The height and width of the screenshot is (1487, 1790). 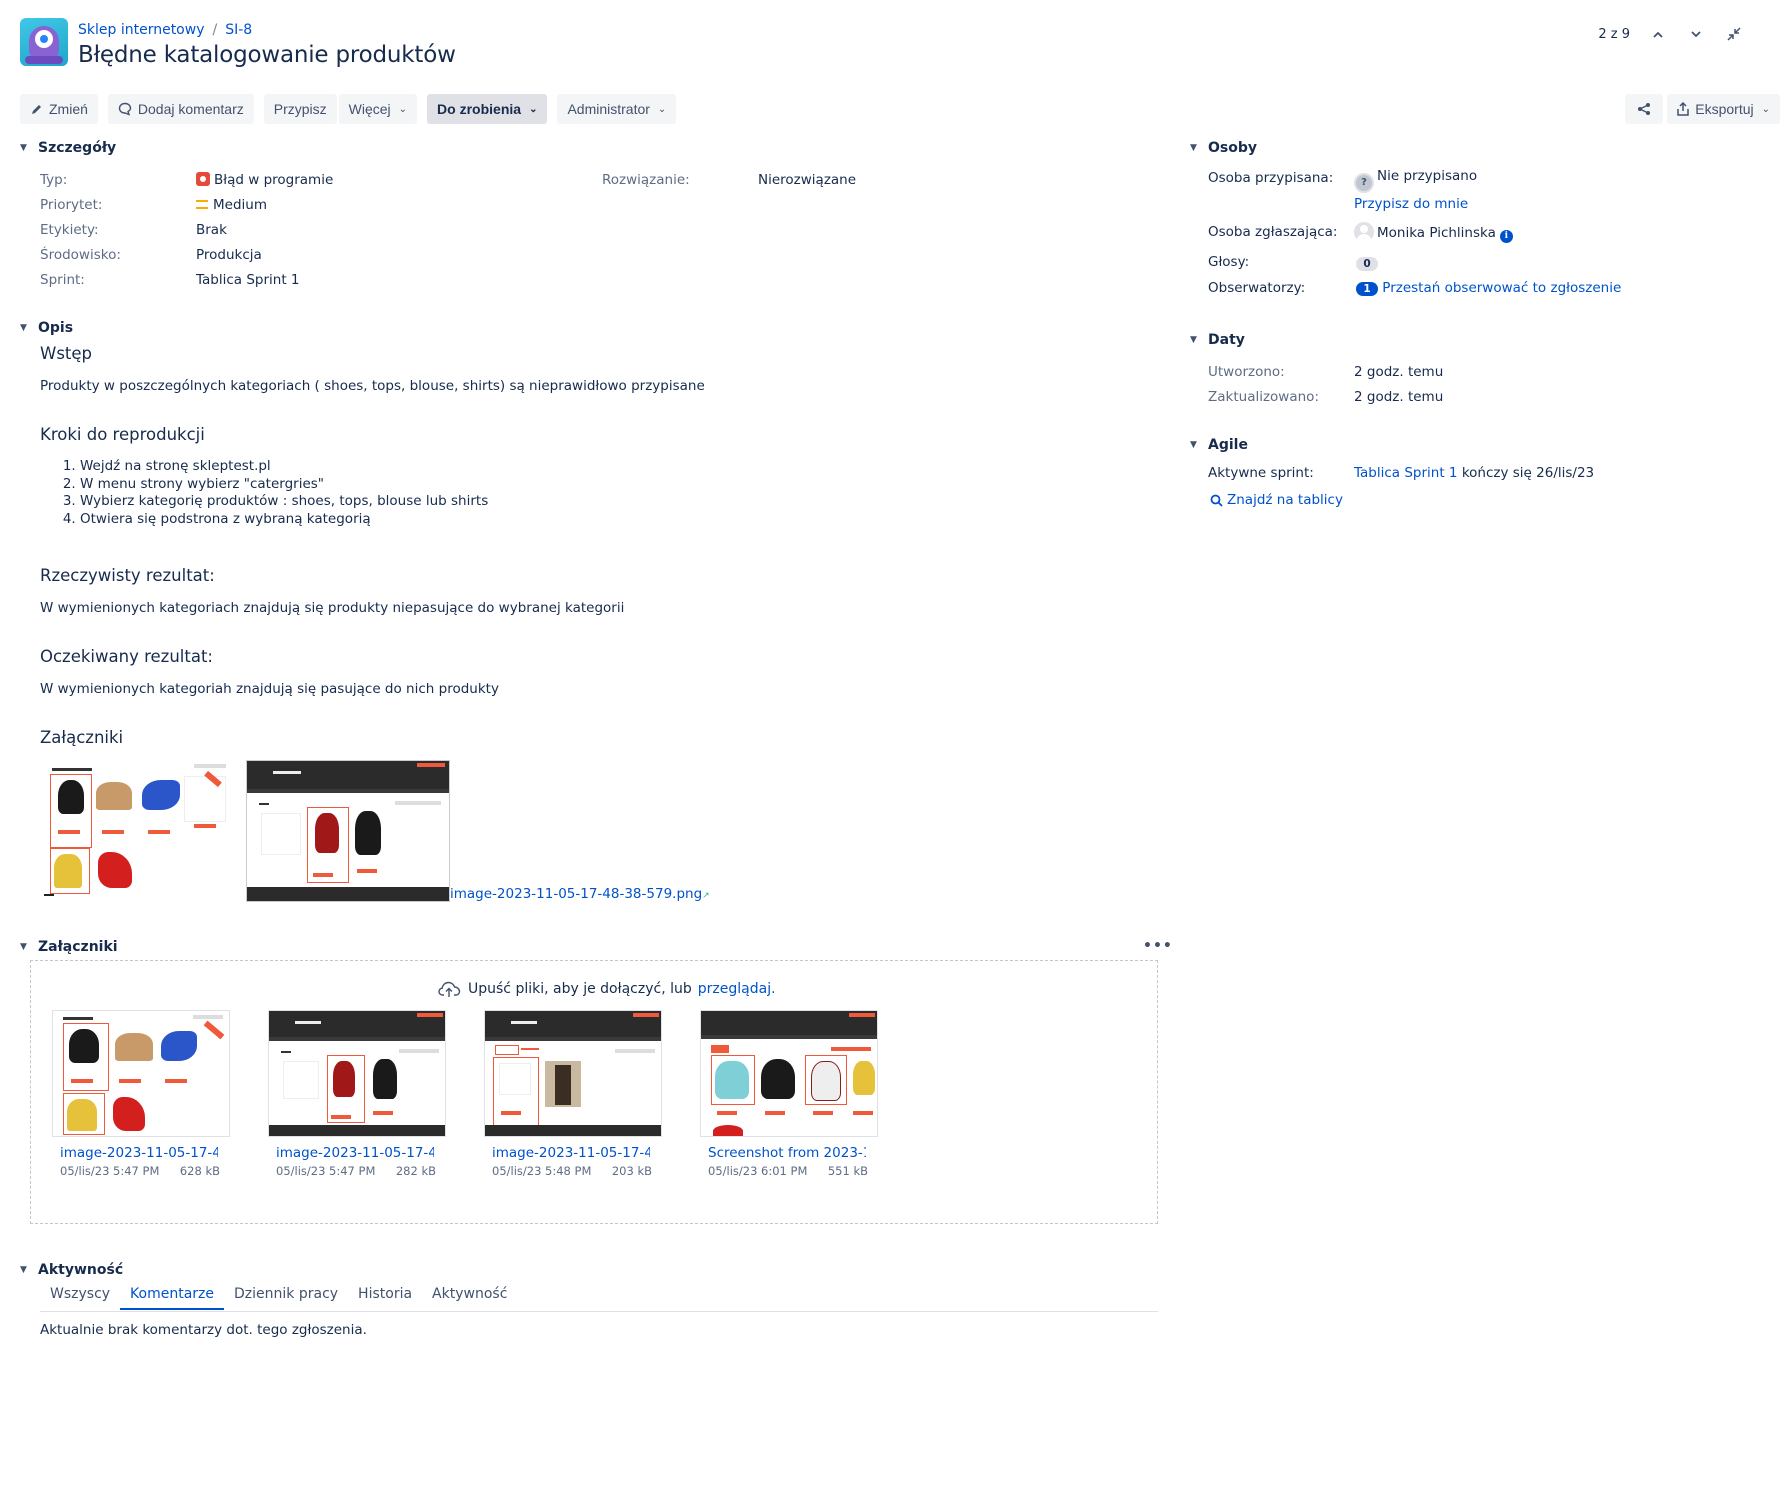 What do you see at coordinates (355, 1153) in the screenshot?
I see `attachment-filename: image-2023-11-05-17-47-56` at bounding box center [355, 1153].